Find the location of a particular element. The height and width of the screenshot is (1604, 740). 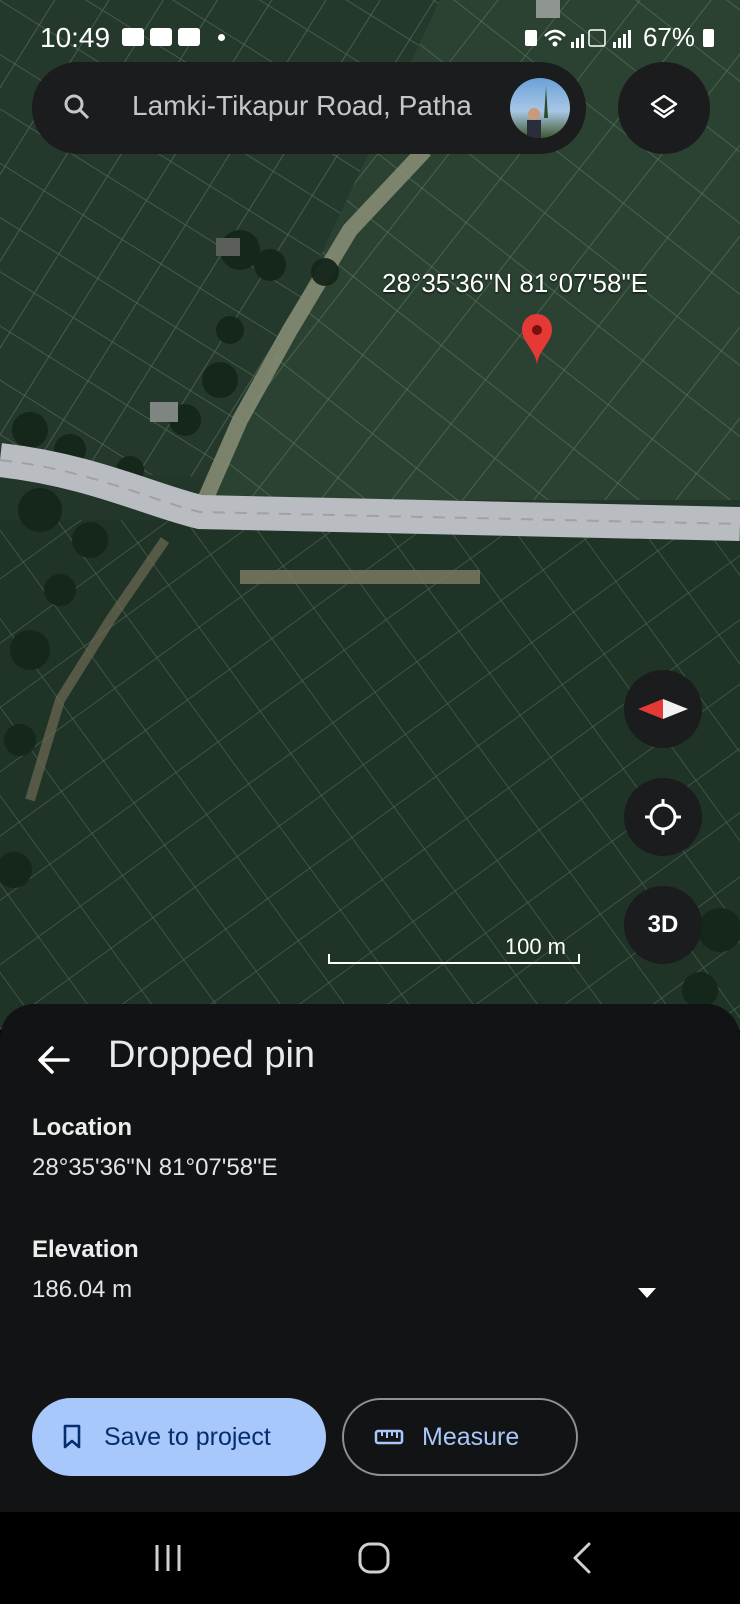

search-input: Lamki-Tikapur Road, Patha is located at coordinates (319, 108).